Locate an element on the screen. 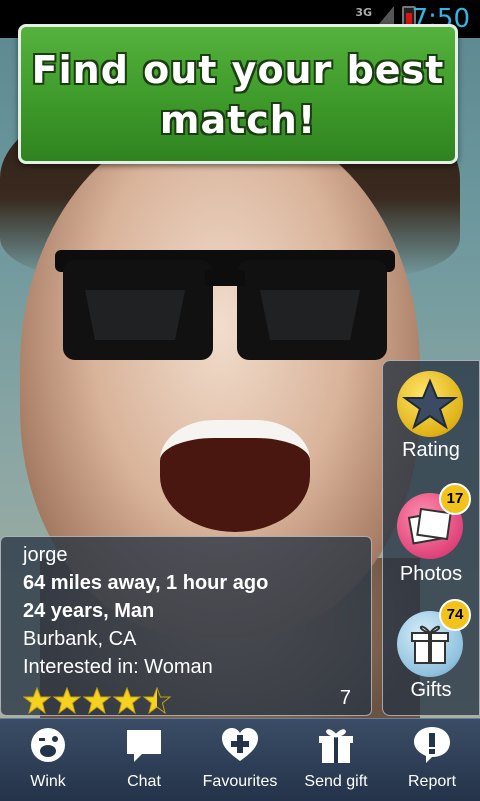 The height and width of the screenshot is (801, 480). rating-count: 7 is located at coordinates (345, 698).